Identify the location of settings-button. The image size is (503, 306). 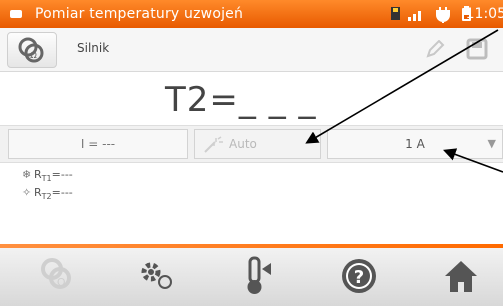
(157, 277).